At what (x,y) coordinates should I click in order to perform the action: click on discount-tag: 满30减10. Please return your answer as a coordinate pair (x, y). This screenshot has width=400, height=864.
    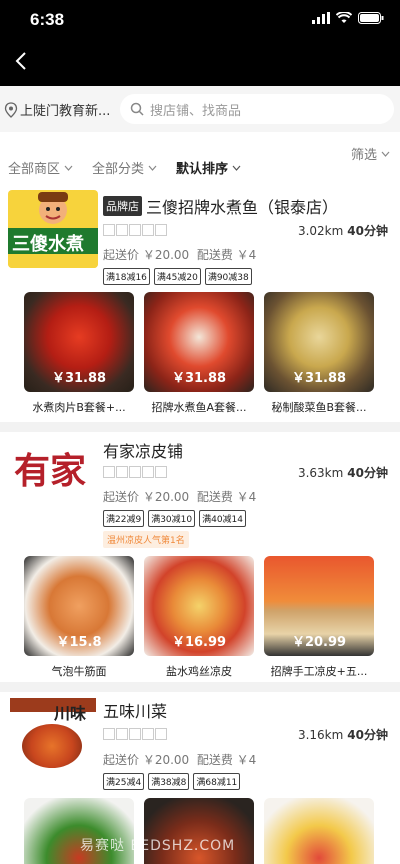
    Looking at the image, I should click on (172, 518).